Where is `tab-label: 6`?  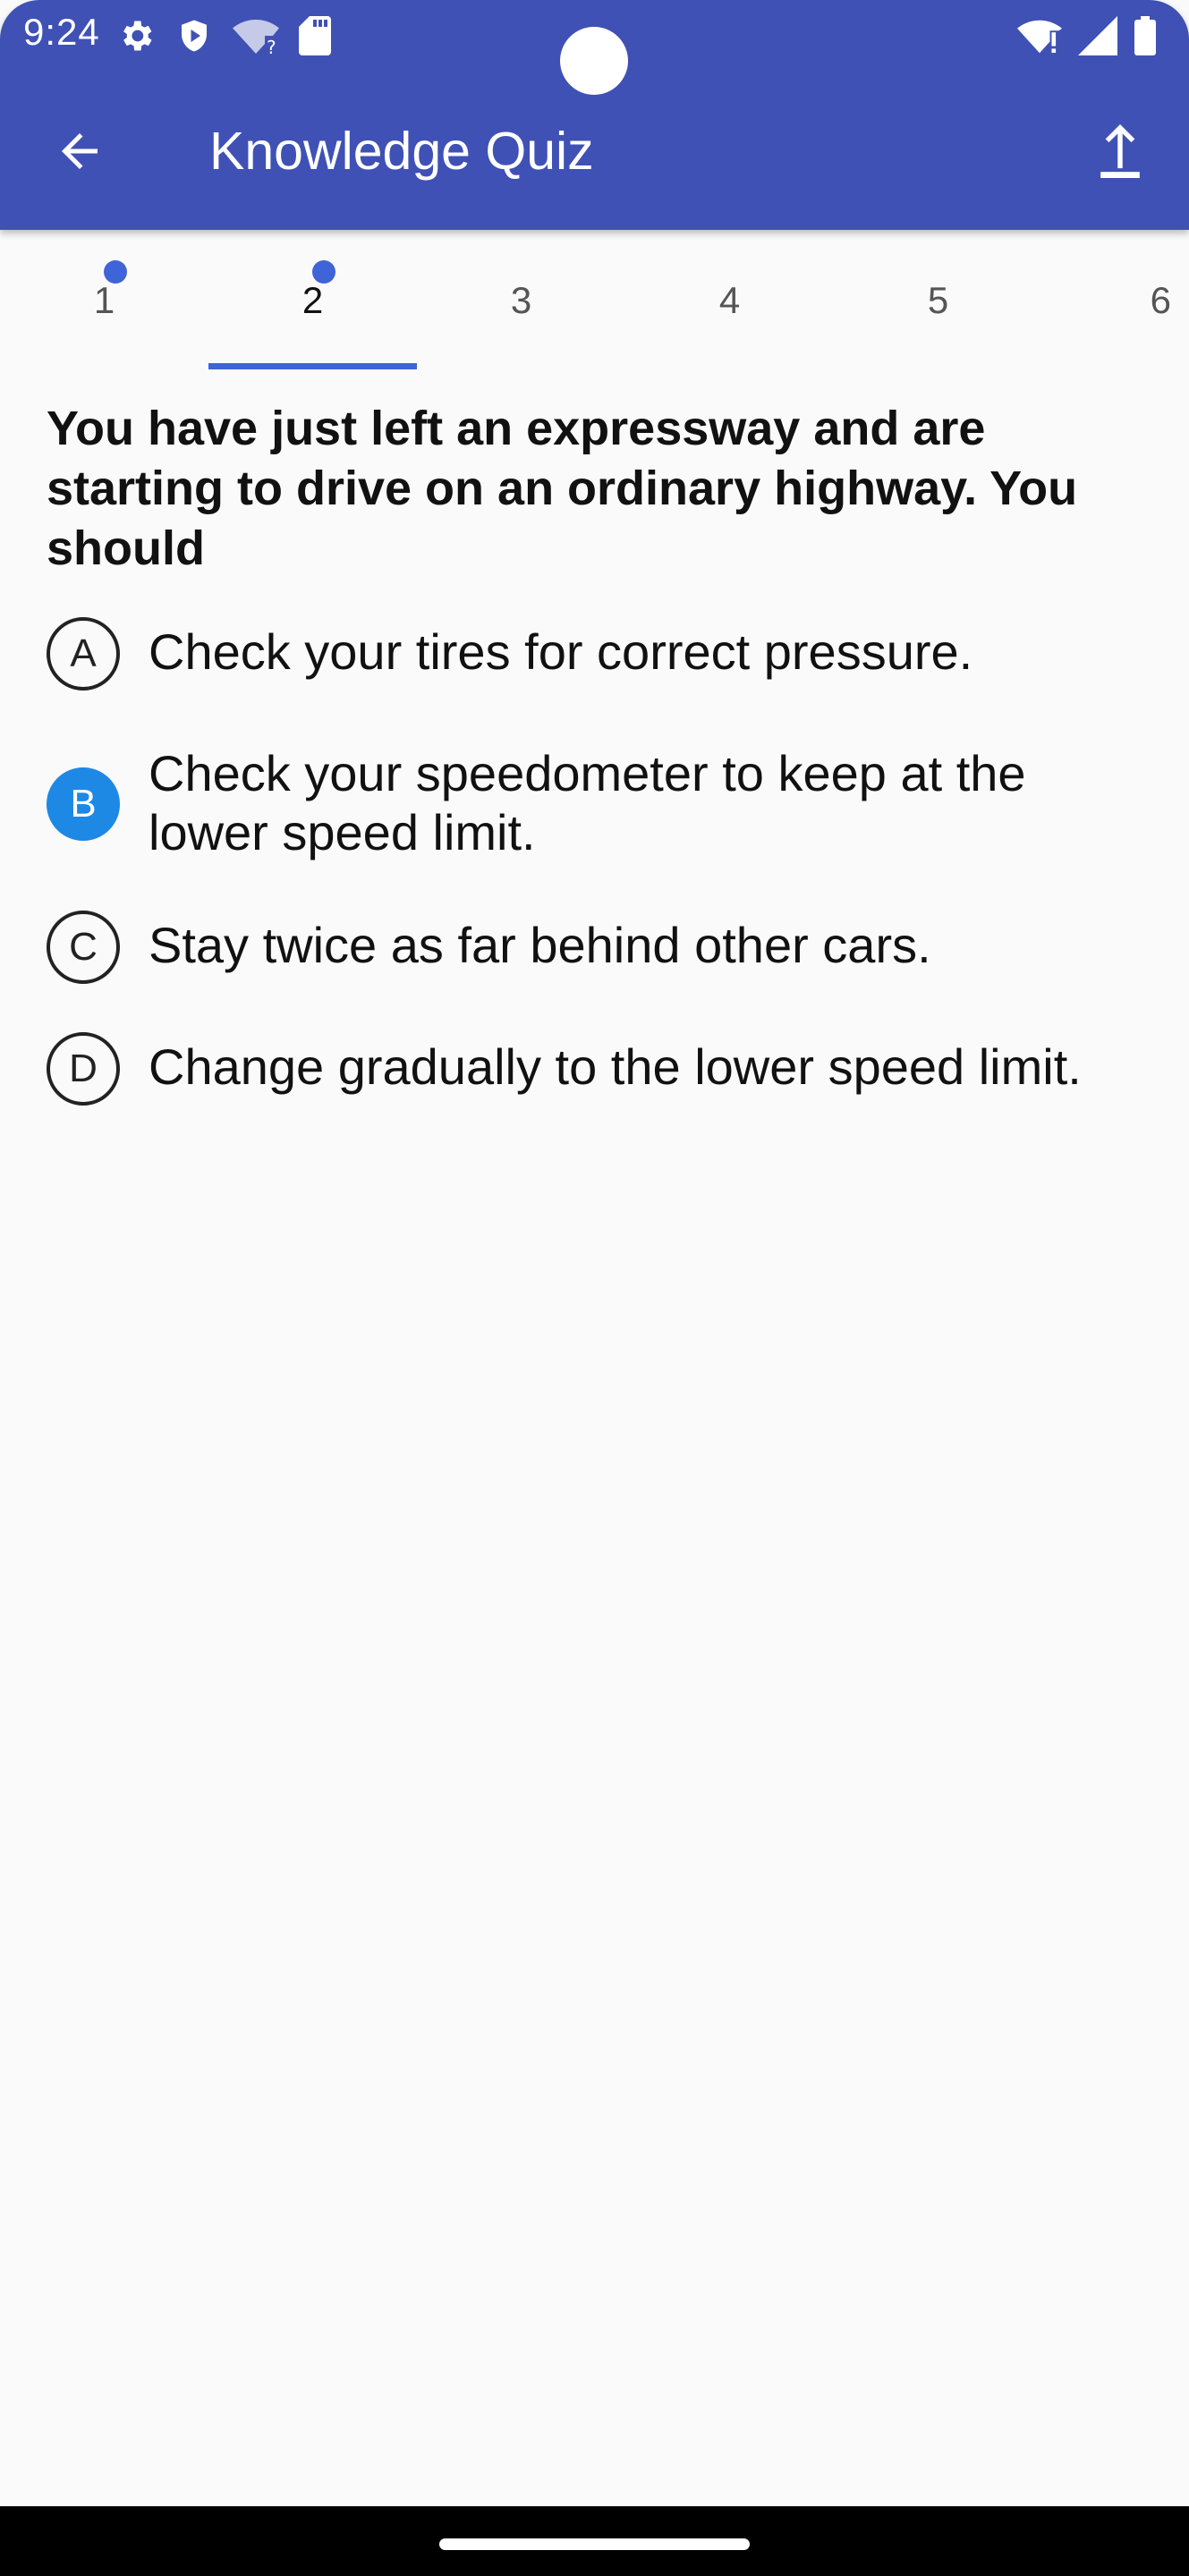 tab-label: 6 is located at coordinates (1160, 300).